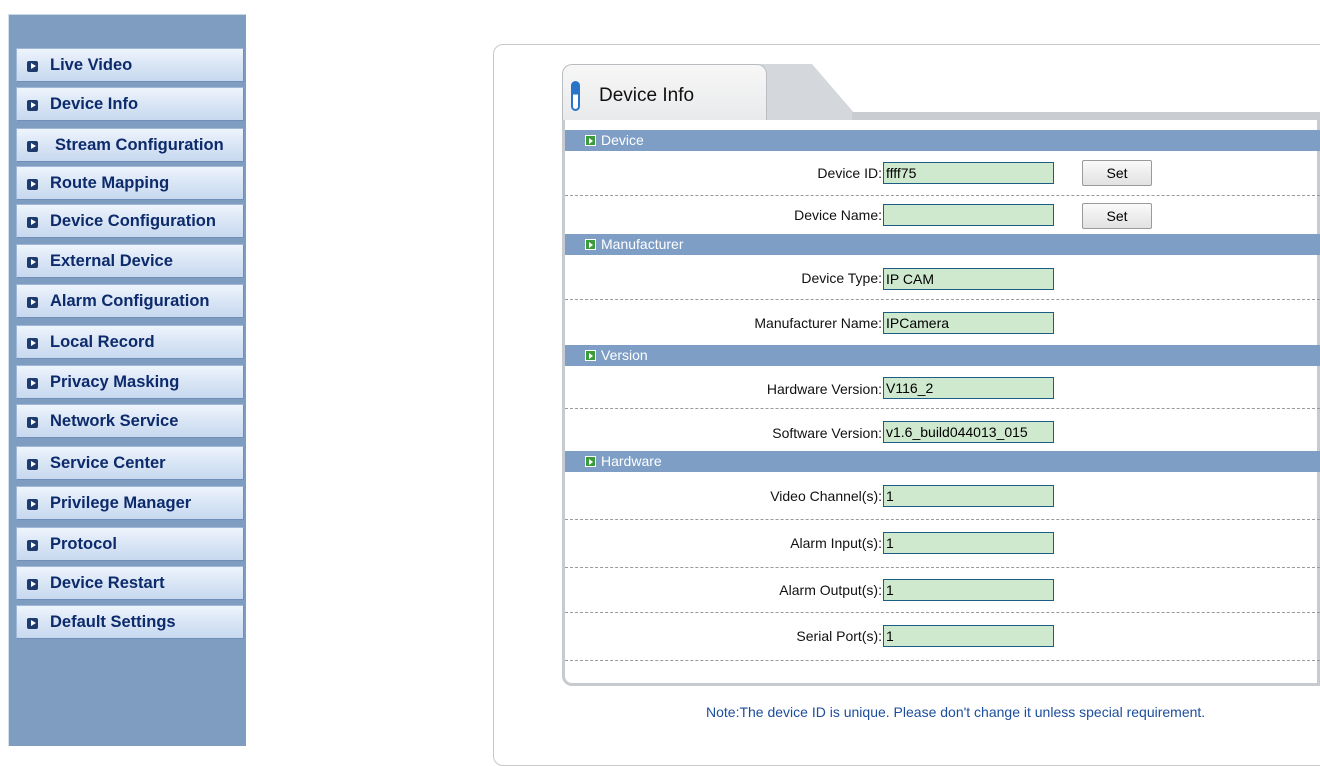  Describe the element at coordinates (942, 355) in the screenshot. I see `section-header-version: Version` at that location.